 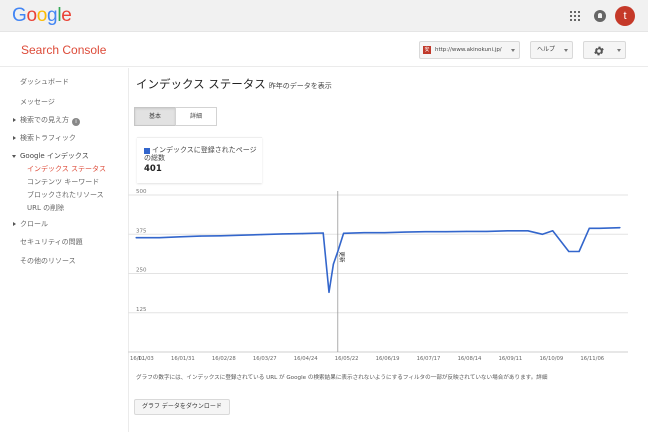 What do you see at coordinates (224, 359) in the screenshot?
I see `x-tick-label: 16/02/28` at bounding box center [224, 359].